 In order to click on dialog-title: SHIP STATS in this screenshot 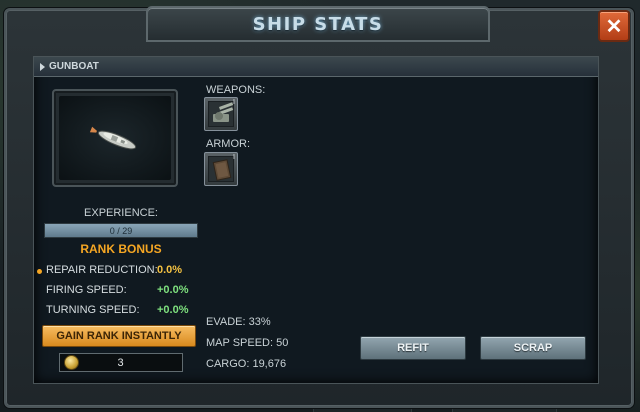, I will do `click(318, 24)`.